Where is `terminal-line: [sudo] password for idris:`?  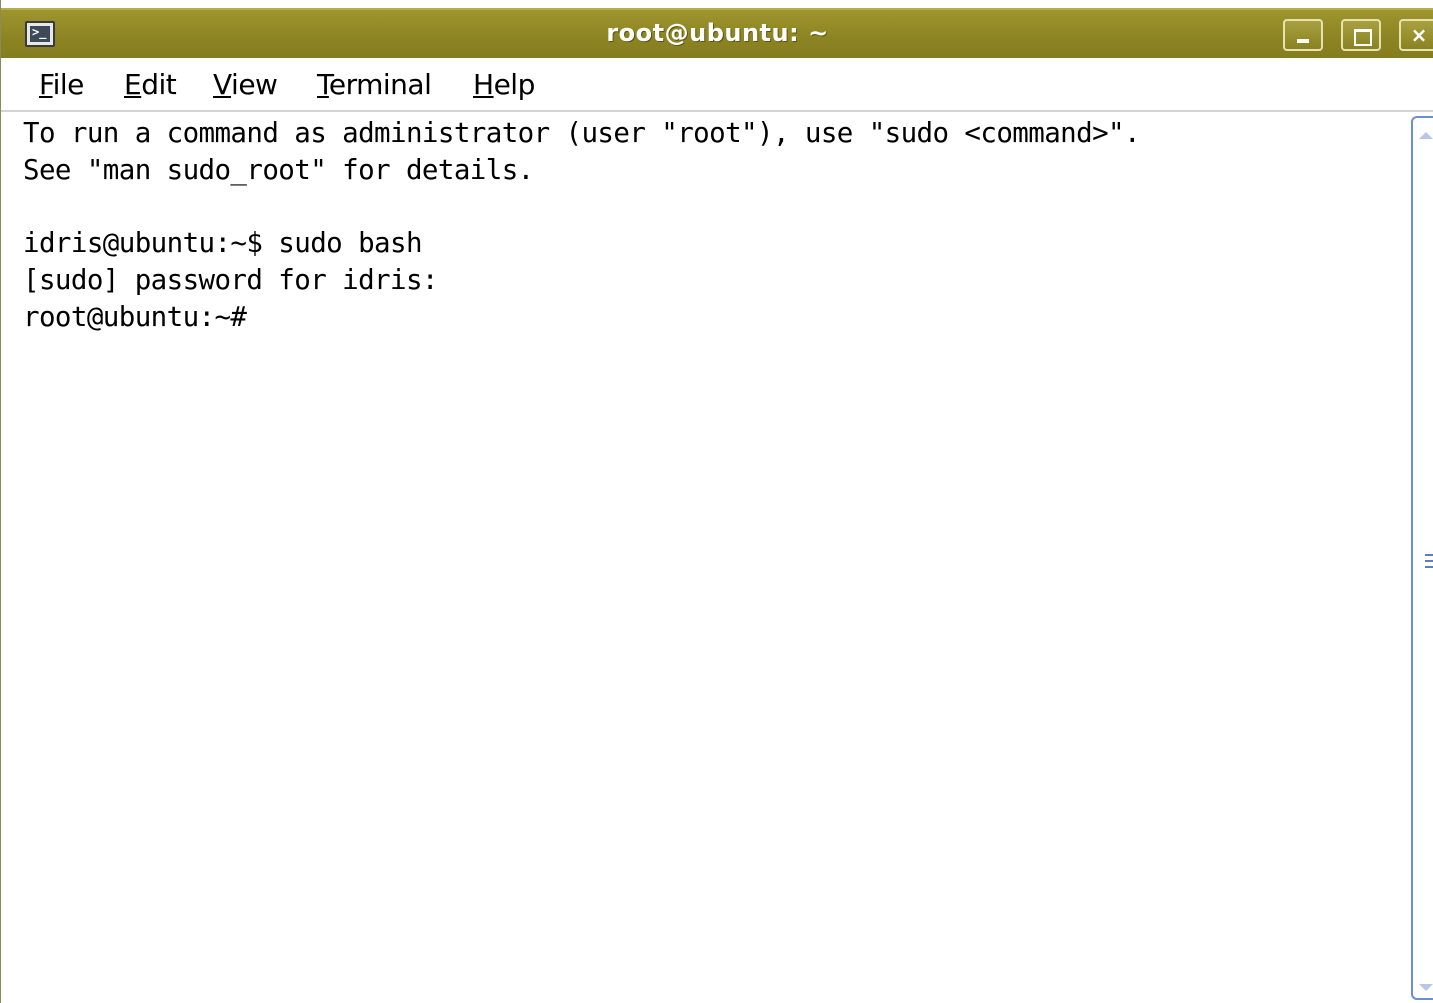 terminal-line: [sudo] password for idris: is located at coordinates (230, 280).